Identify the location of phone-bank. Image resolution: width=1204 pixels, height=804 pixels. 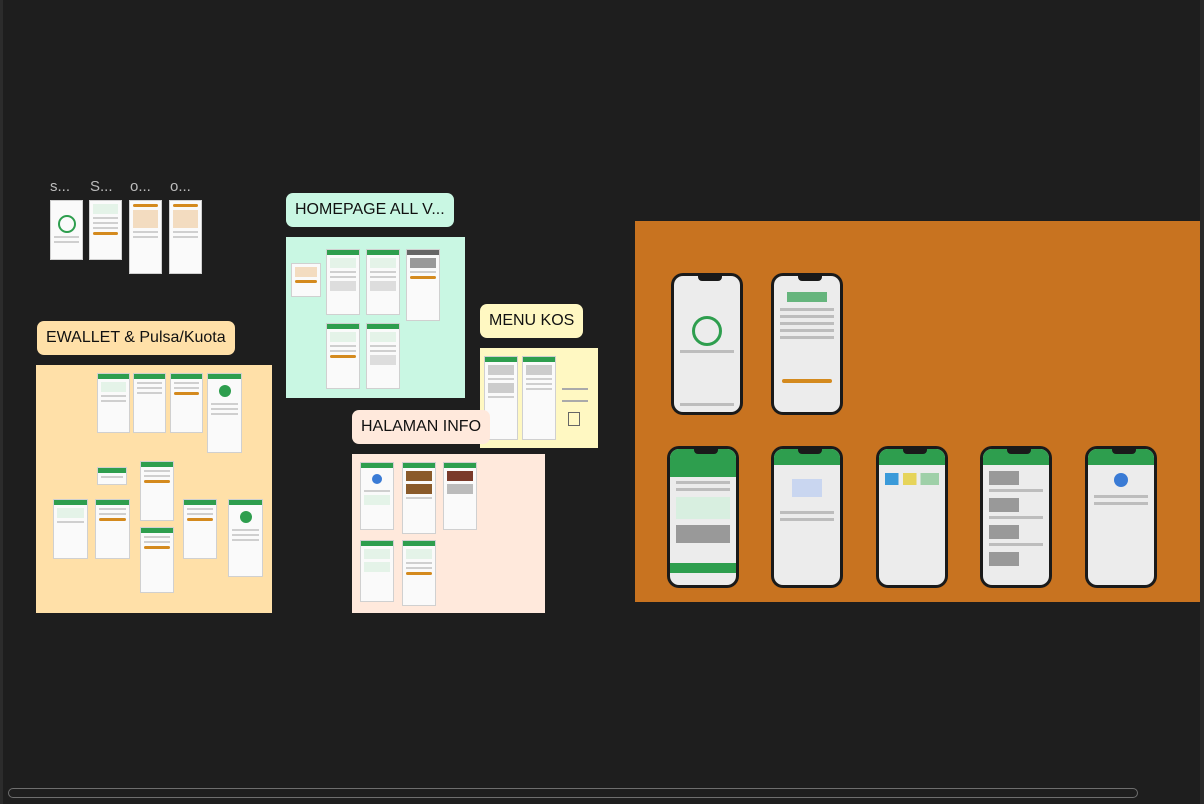
(807, 344).